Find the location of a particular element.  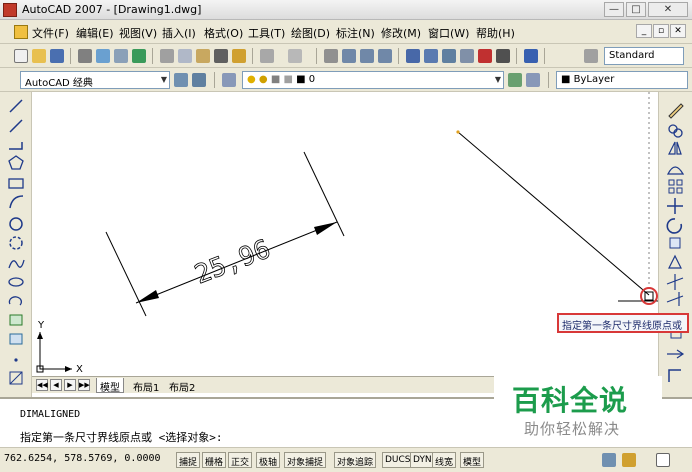

erase-icon is located at coordinates (676, 111).